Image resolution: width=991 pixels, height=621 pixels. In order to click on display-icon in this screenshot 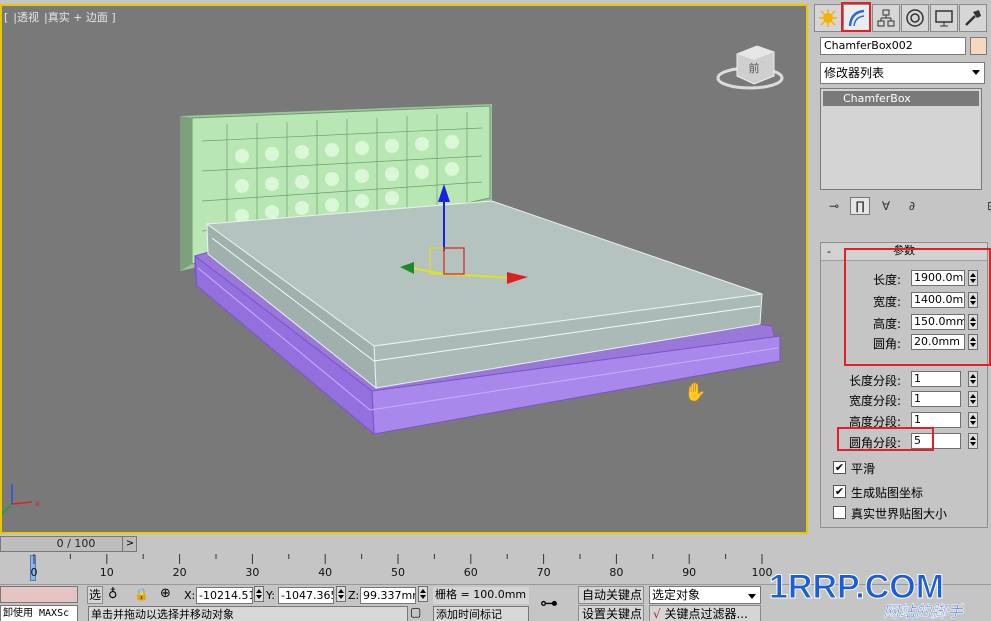, I will do `click(944, 18)`.